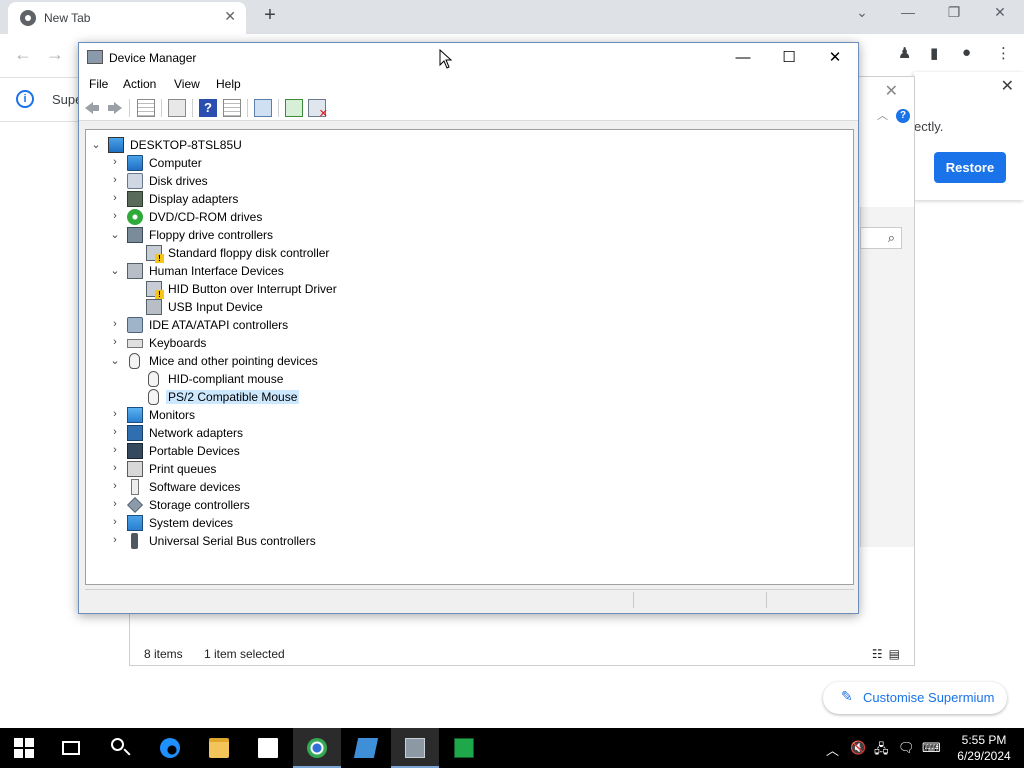 The image size is (1024, 768). Describe the element at coordinates (466, 199) in the screenshot. I see `device-category: › Display adapters` at that location.